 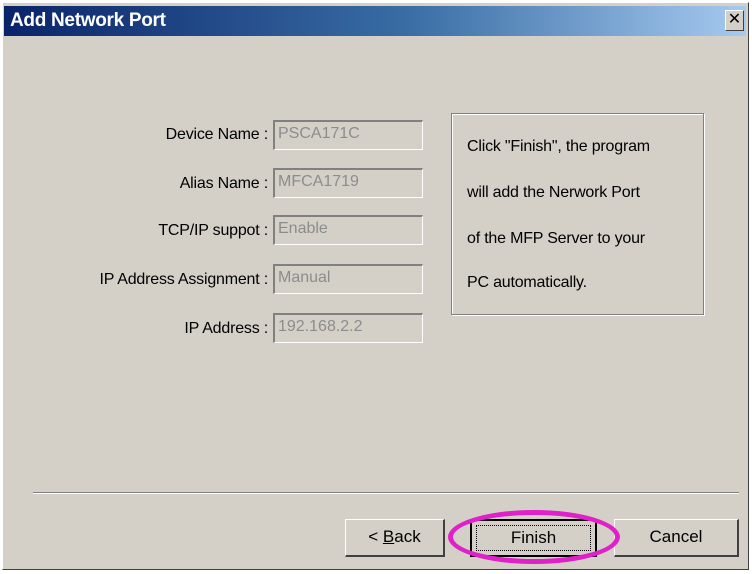 I want to click on alias-name-field: MFCA1719, so click(x=348, y=183).